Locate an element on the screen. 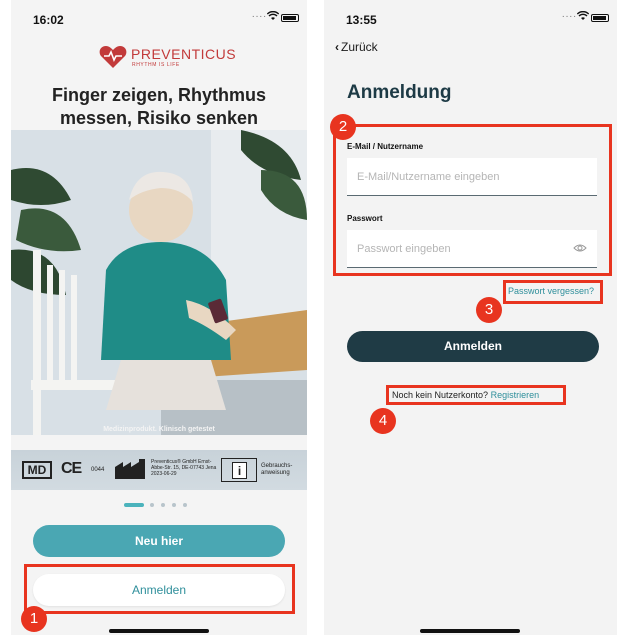 This screenshot has width=617, height=635. status-time: 13:55 is located at coordinates (361, 20).